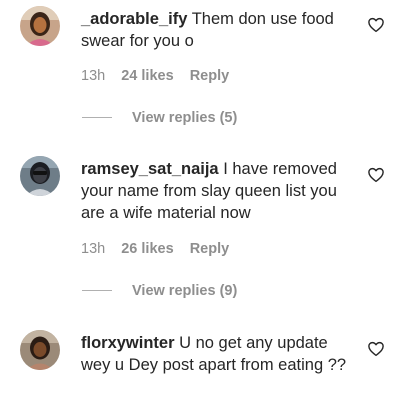 This screenshot has height=402, width=415. Describe the element at coordinates (150, 169) in the screenshot. I see `comment-username: ramsey_sat_naija` at that location.